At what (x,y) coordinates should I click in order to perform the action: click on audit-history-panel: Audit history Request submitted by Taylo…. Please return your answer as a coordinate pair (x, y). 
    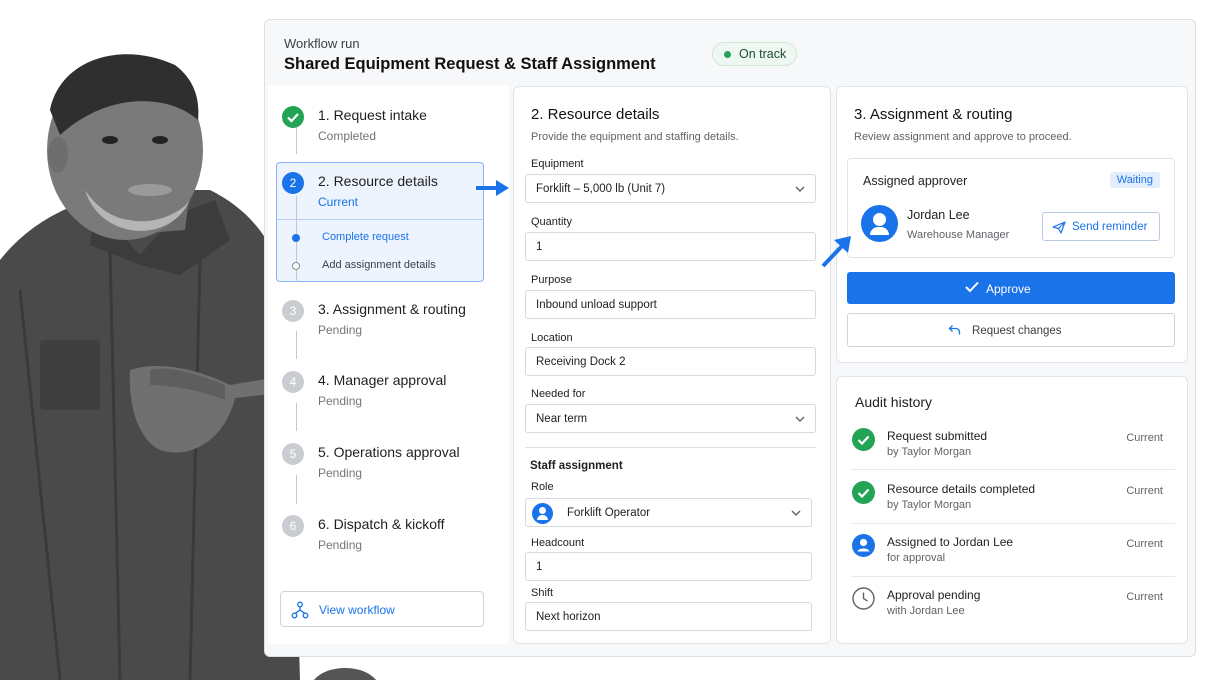
    Looking at the image, I should click on (1012, 510).